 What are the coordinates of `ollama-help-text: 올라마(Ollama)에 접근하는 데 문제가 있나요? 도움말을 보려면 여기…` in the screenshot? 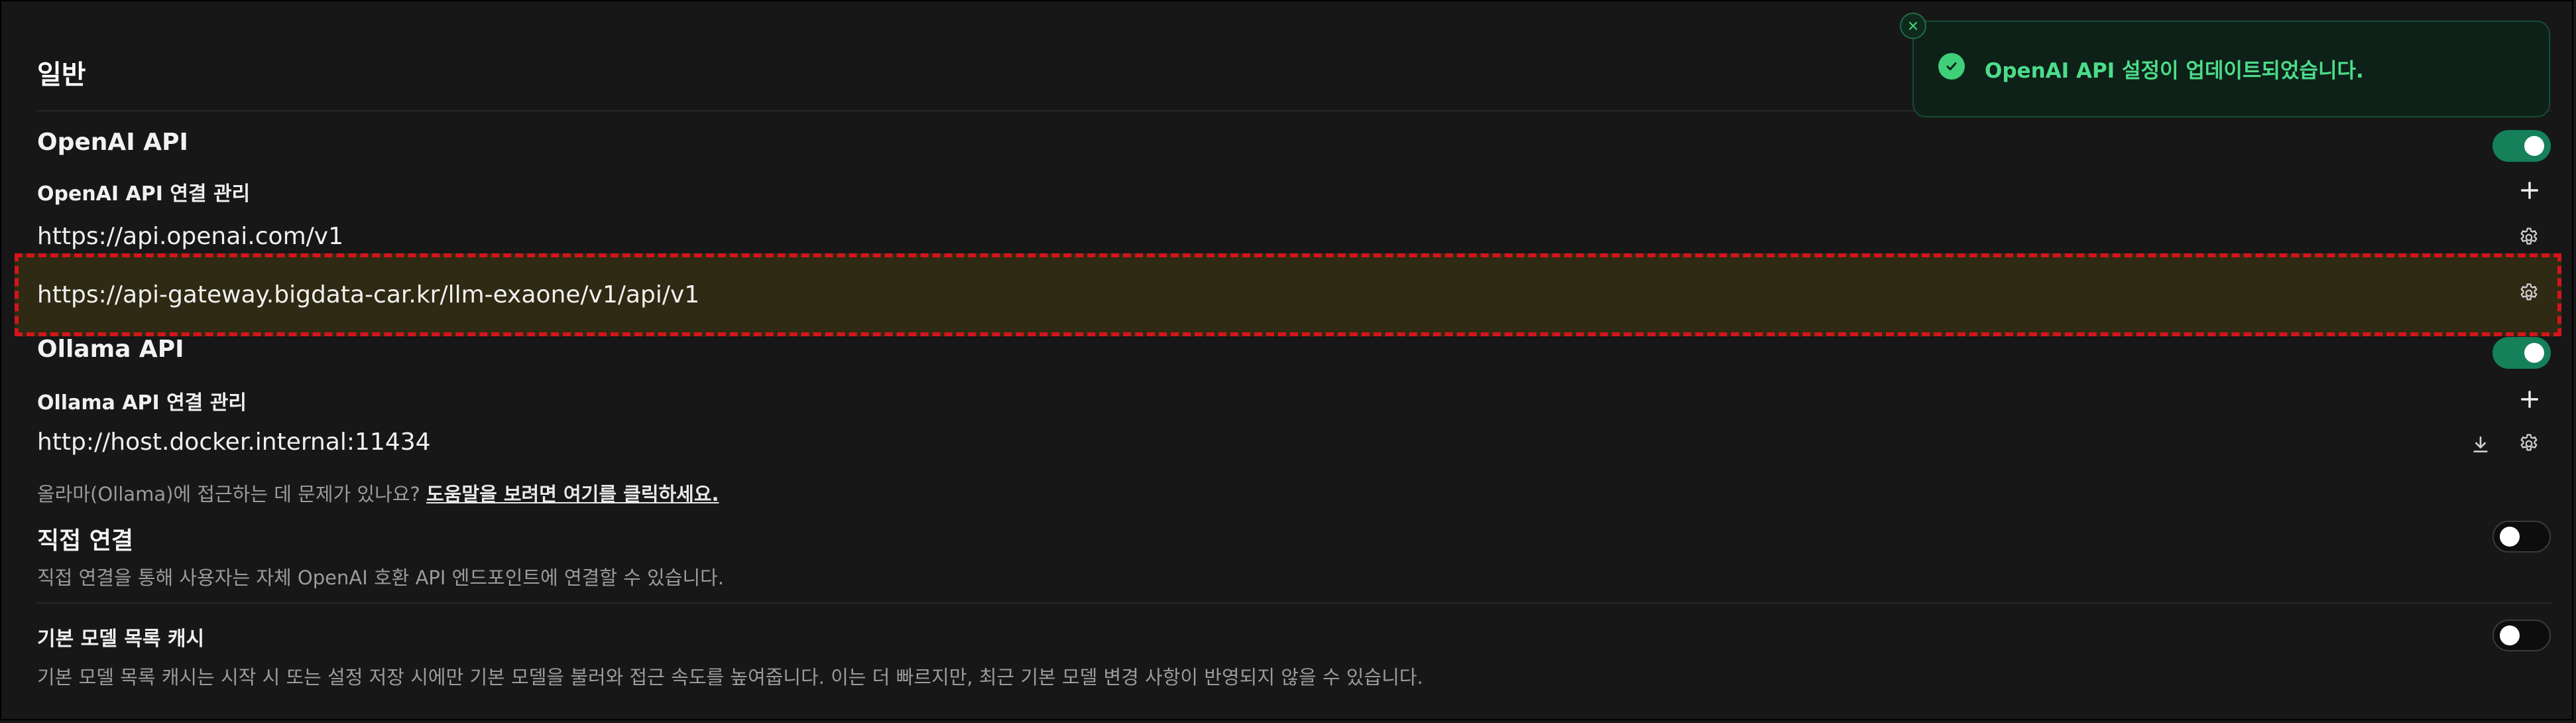 It's located at (378, 493).